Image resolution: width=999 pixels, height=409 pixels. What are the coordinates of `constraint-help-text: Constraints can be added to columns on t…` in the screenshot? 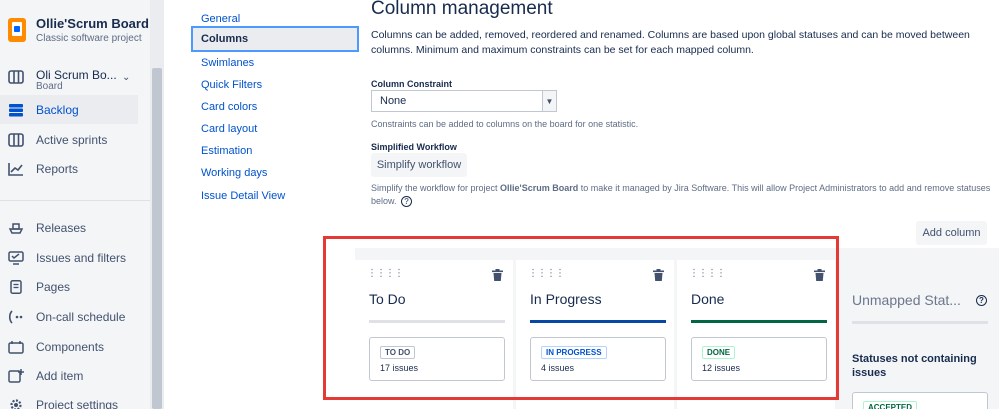 It's located at (505, 124).